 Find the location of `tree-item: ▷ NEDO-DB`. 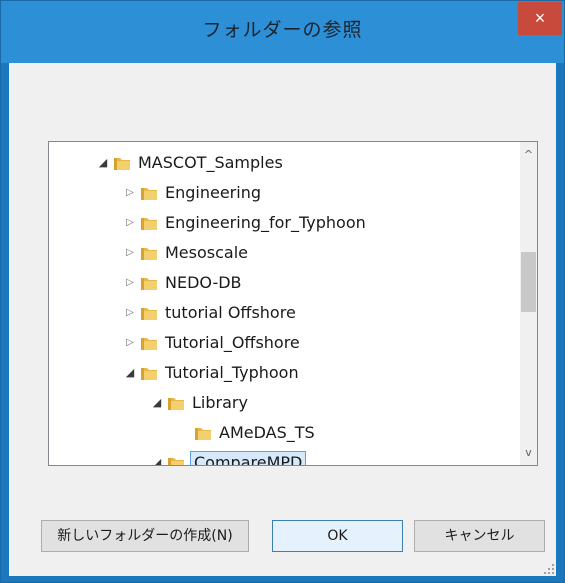

tree-item: ▷ NEDO-DB is located at coordinates (284, 283).